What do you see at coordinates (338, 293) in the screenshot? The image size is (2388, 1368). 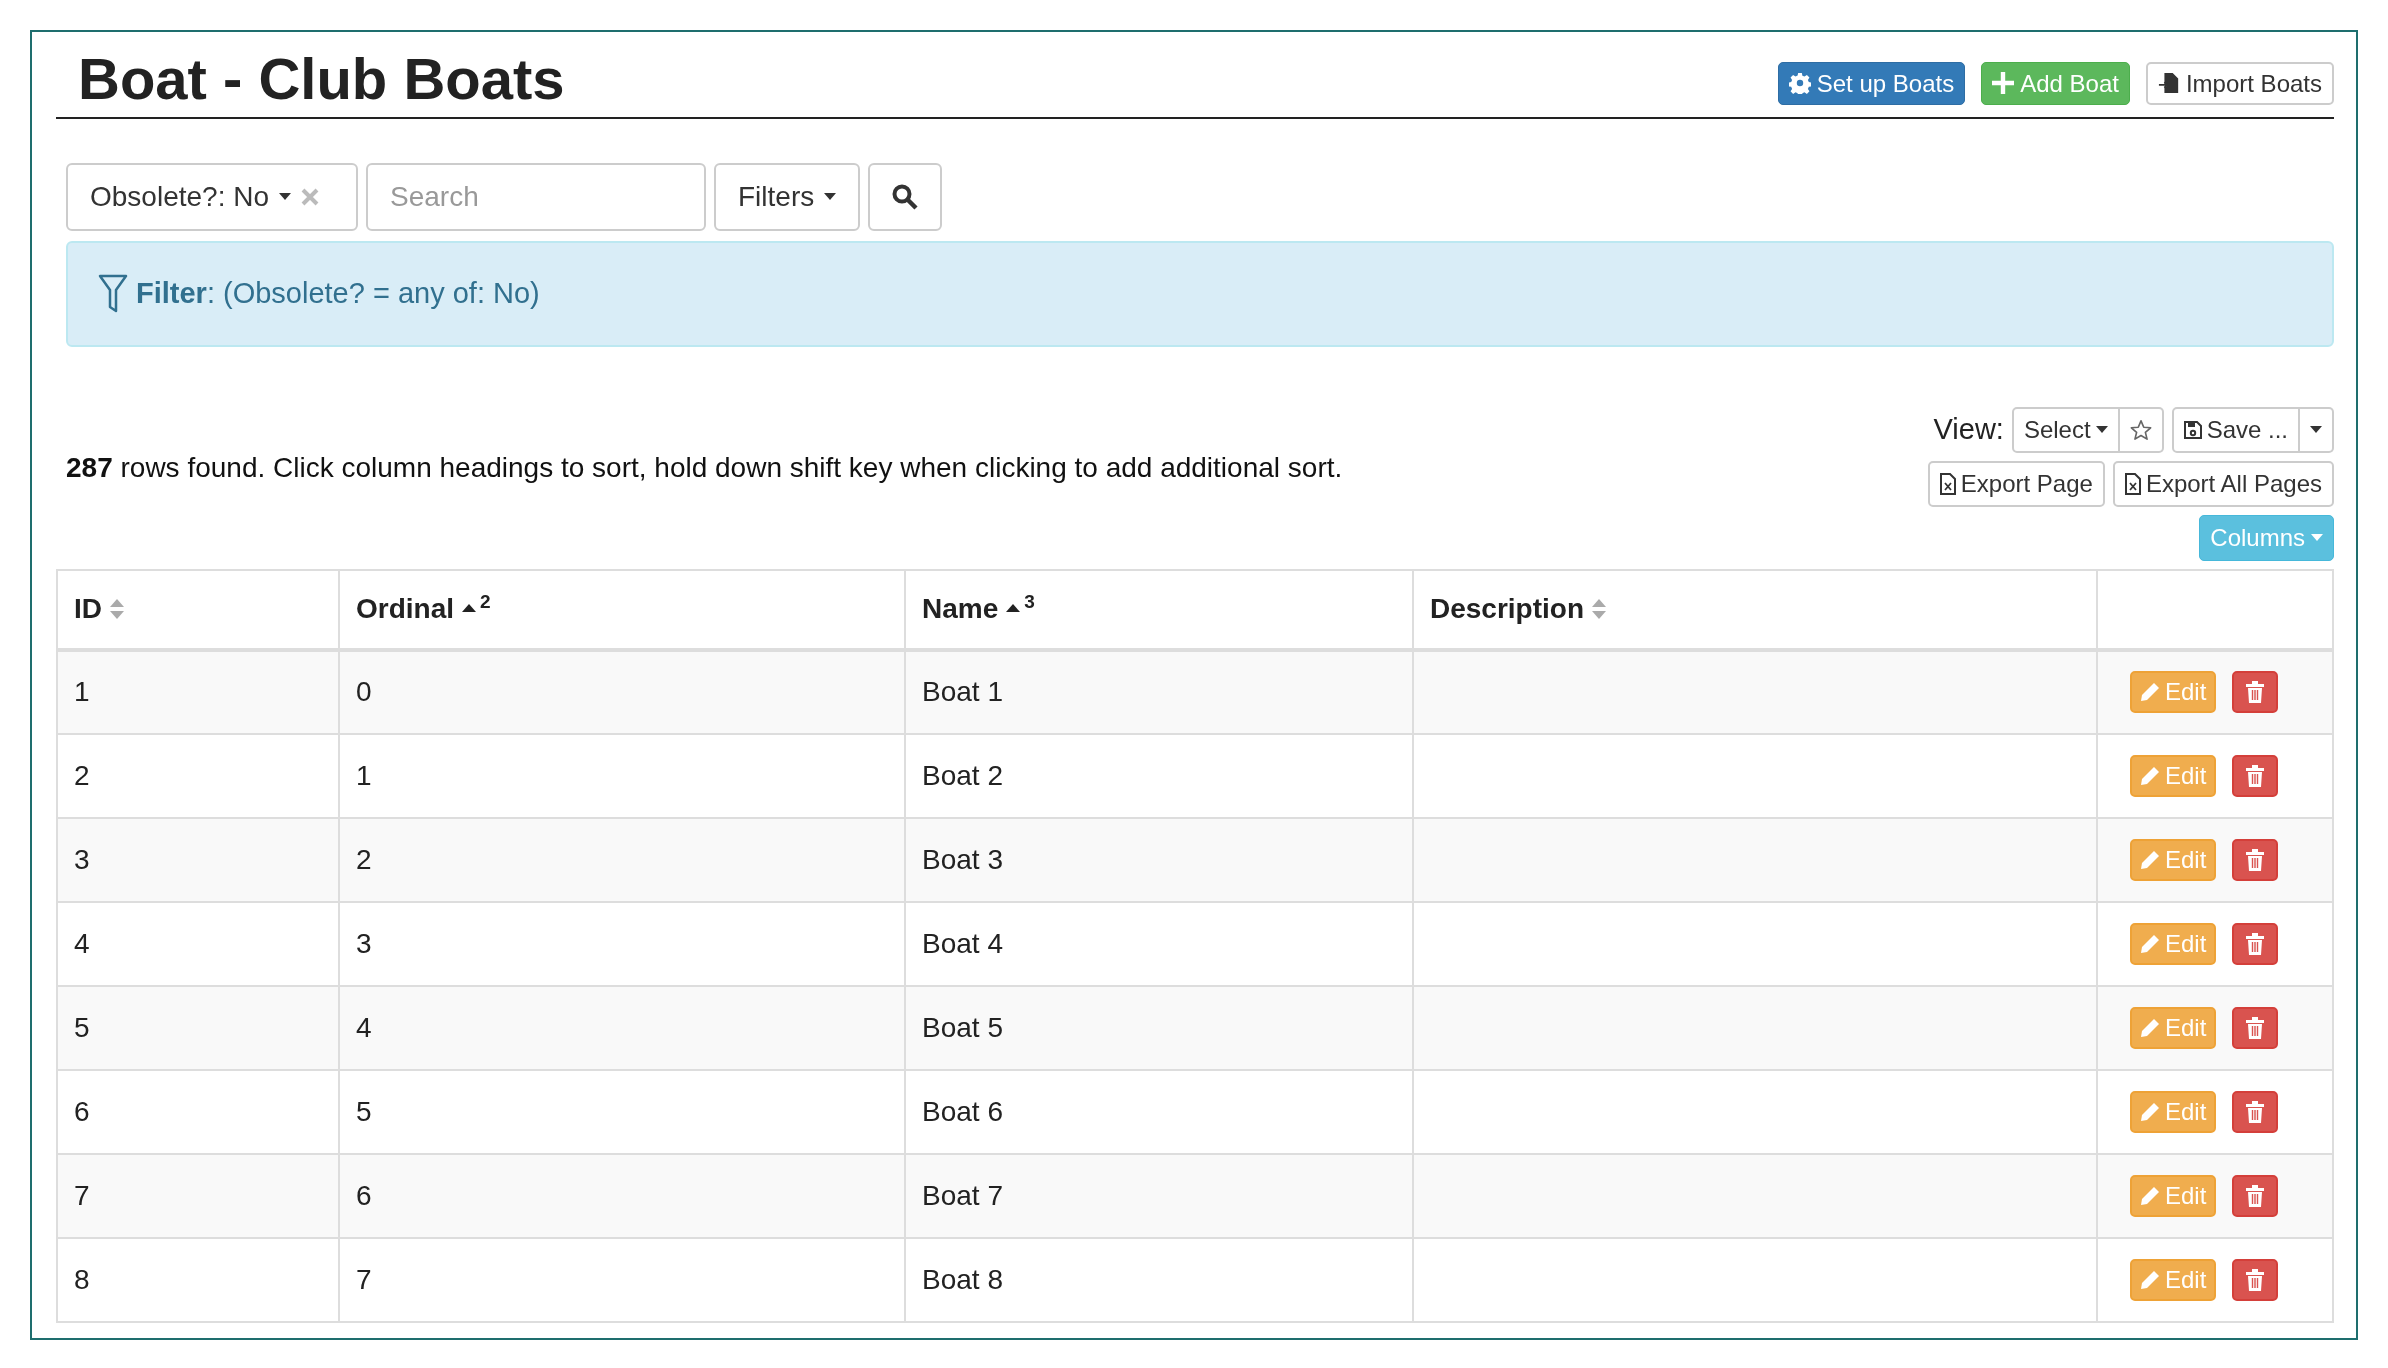 I see `filter-description: Filter: (Obsolete? = any of: No)` at bounding box center [338, 293].